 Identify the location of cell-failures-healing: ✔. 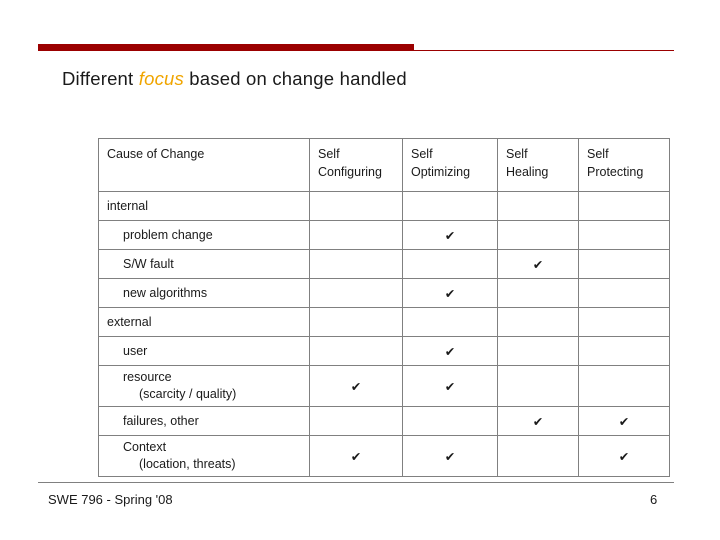
(538, 421).